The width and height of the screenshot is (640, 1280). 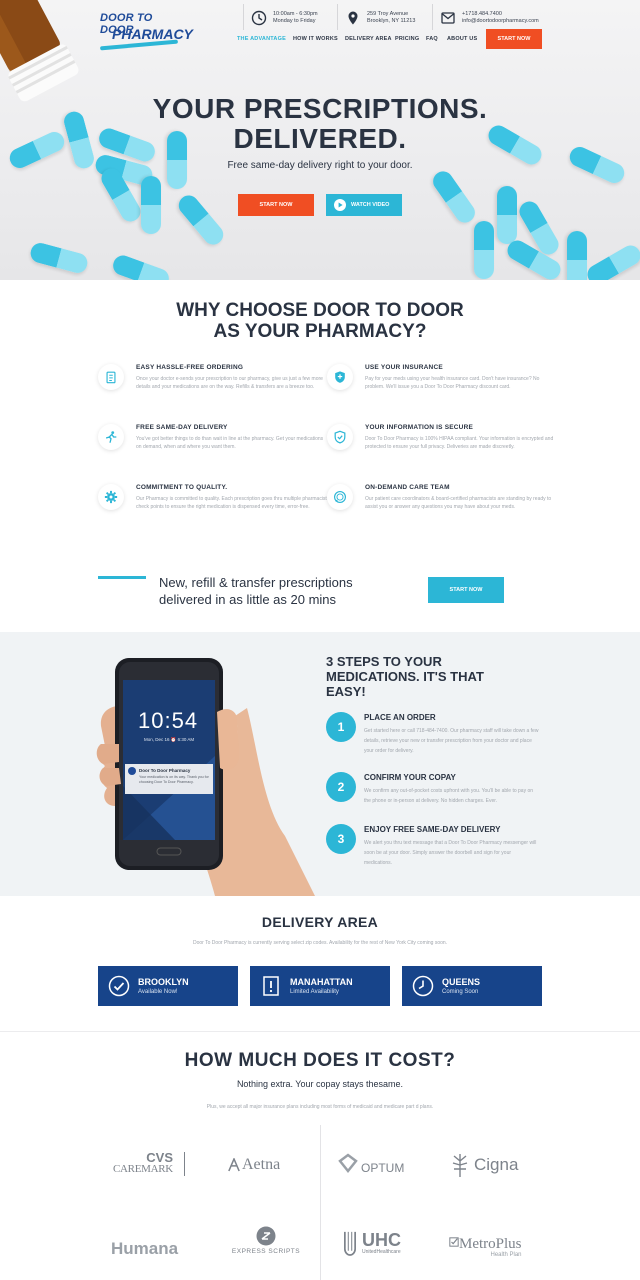 I want to click on area-card-brooklyn: BROOKLYN Available Now!, so click(x=168, y=986).